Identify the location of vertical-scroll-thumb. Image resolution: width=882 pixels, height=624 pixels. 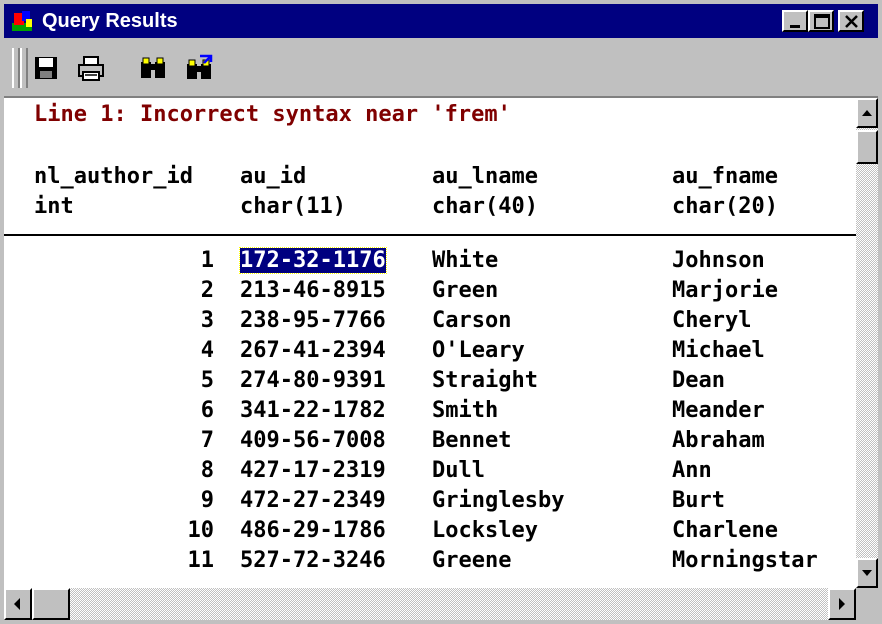
(867, 147).